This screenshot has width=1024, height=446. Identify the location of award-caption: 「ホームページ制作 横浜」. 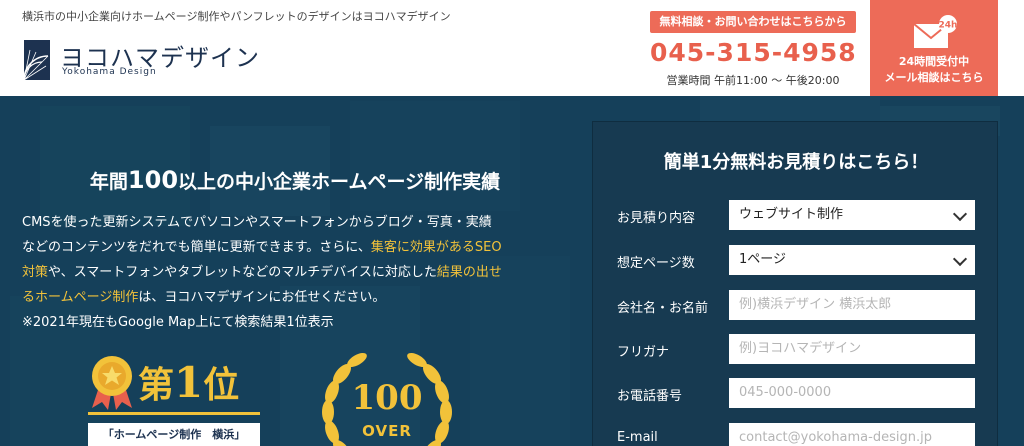
(174, 434).